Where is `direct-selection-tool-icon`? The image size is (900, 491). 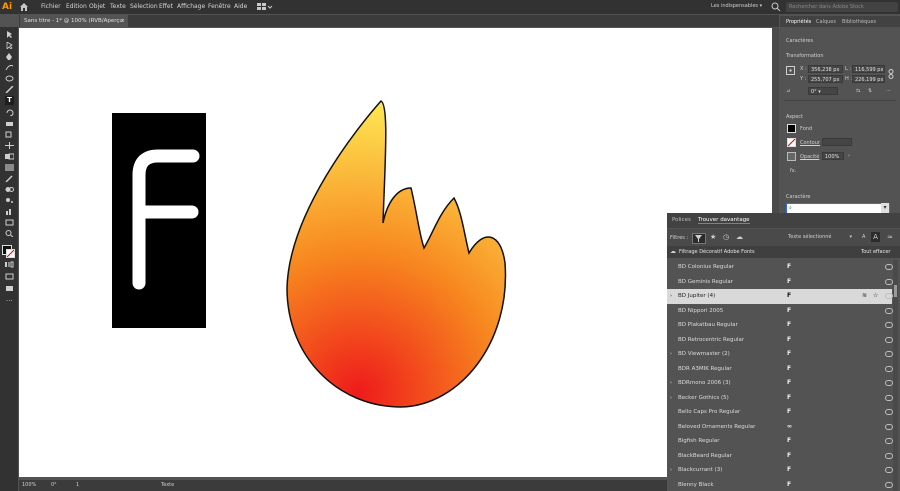 direct-selection-tool-icon is located at coordinates (9, 45).